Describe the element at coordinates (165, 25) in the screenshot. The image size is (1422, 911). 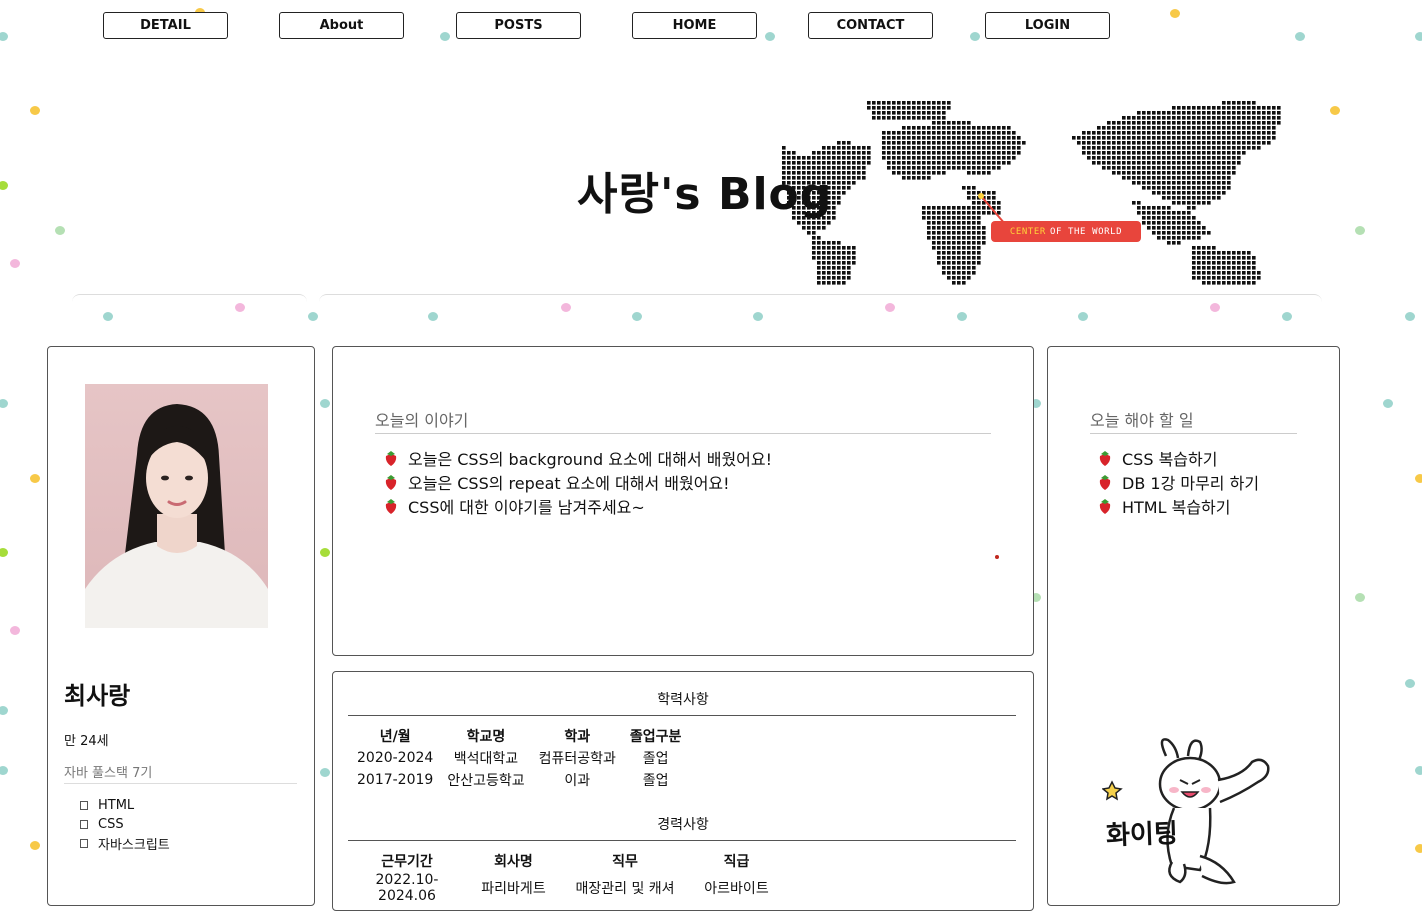
I see `nav-detail-button: DETAIL` at that location.